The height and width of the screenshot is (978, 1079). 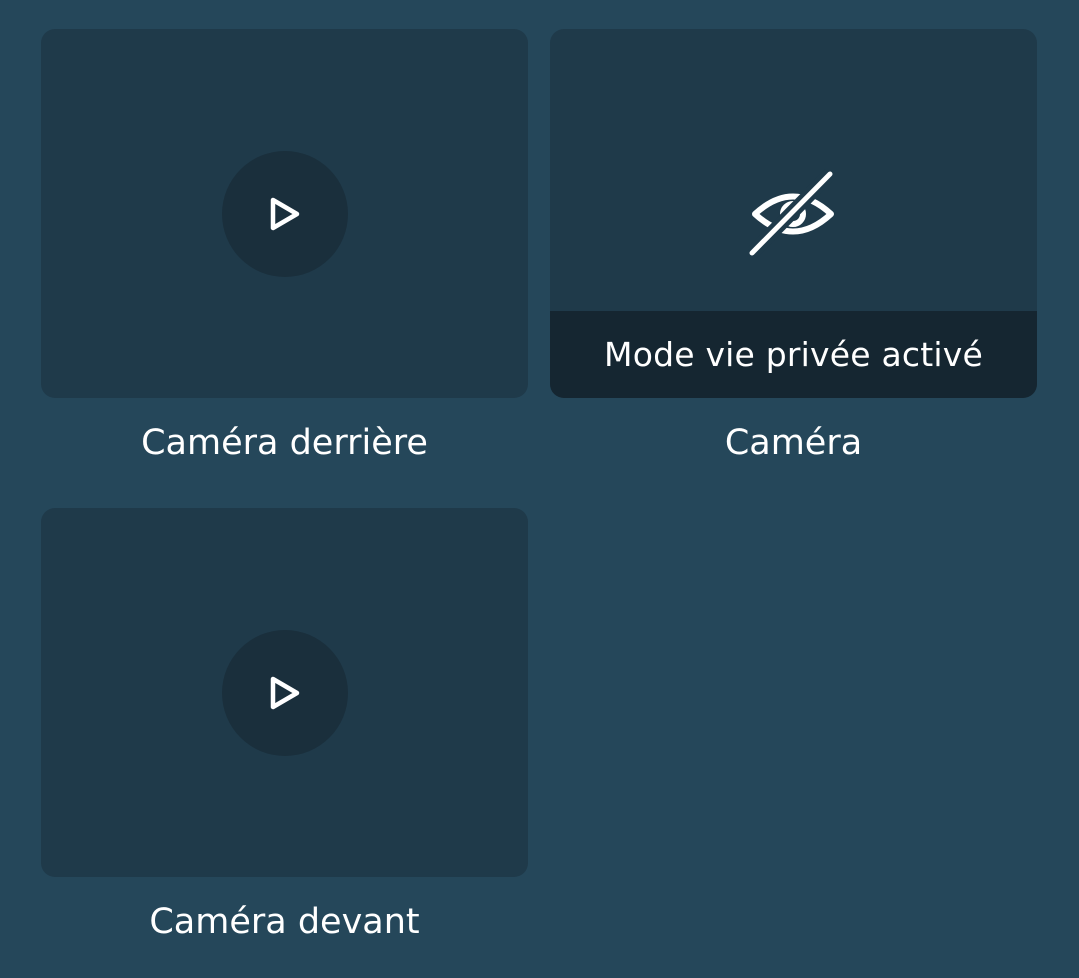 What do you see at coordinates (284, 443) in the screenshot?
I see `camera-name-label: Caméra derrière` at bounding box center [284, 443].